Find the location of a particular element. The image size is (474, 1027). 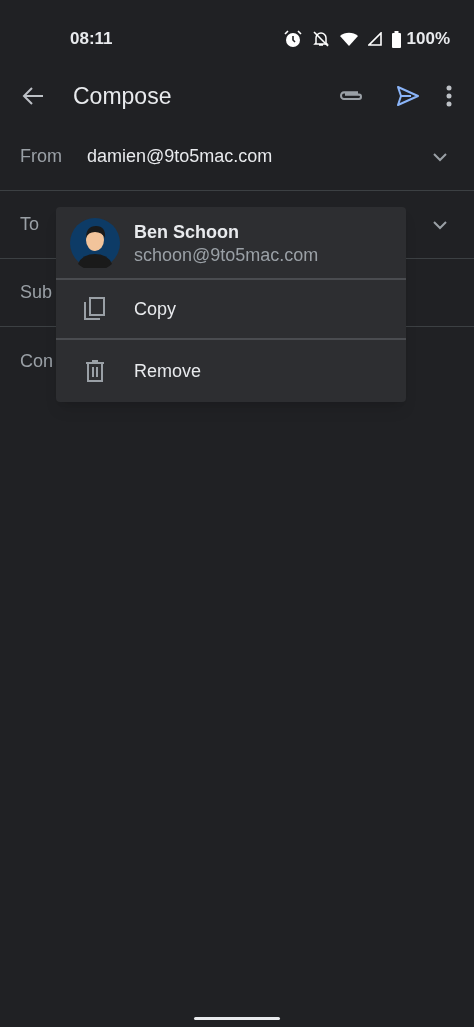

avatar-icon is located at coordinates (95, 242).